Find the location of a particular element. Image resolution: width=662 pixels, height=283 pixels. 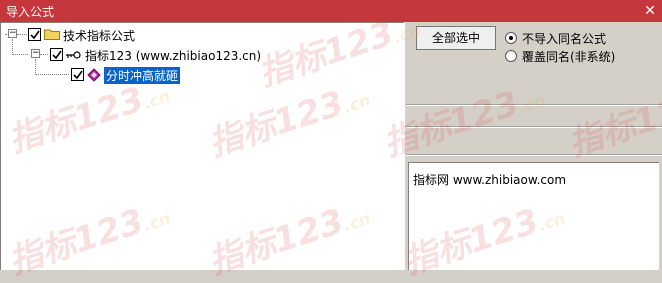

group-checkbox is located at coordinates (56, 54).